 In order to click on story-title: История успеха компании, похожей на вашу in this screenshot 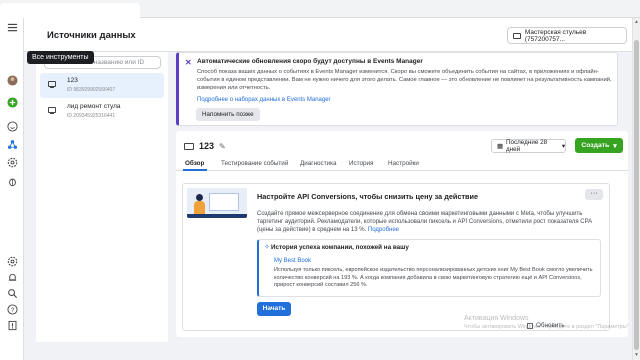, I will do `click(340, 247)`.